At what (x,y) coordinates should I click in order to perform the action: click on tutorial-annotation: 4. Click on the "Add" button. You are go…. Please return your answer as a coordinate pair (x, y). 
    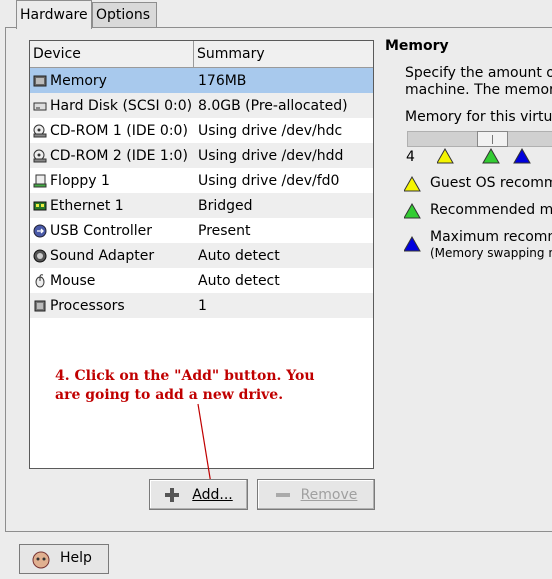
    Looking at the image, I should click on (205, 386).